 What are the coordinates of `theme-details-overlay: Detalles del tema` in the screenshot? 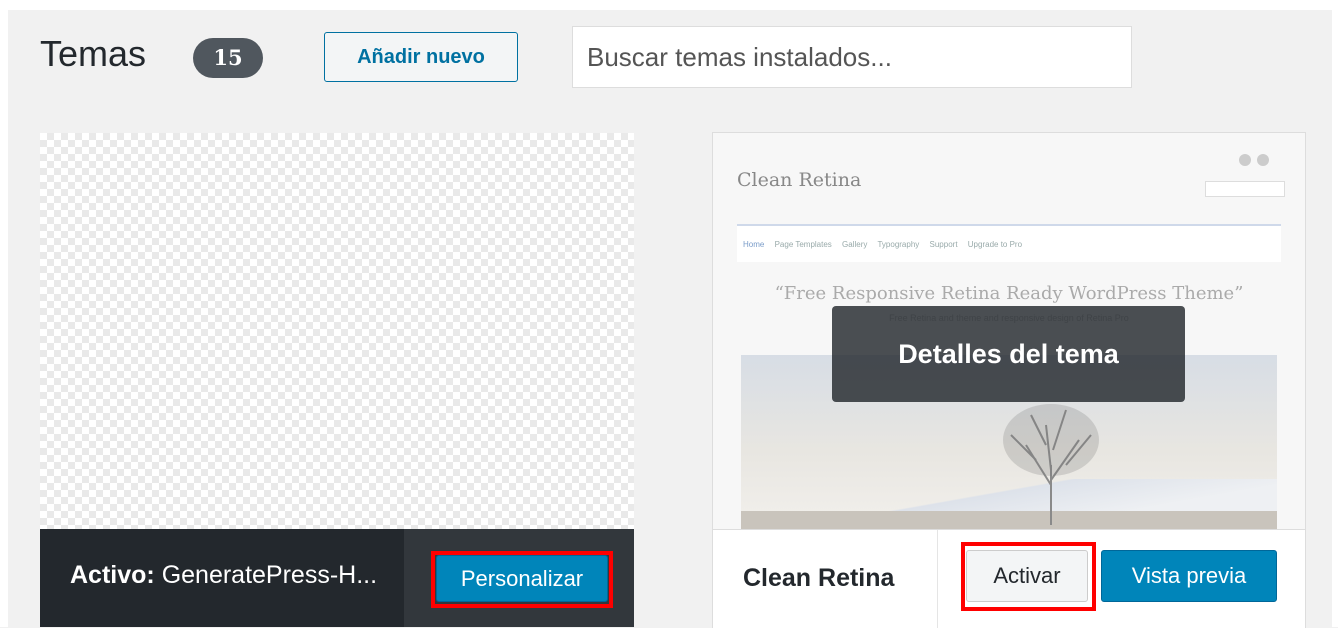 It's located at (1008, 354).